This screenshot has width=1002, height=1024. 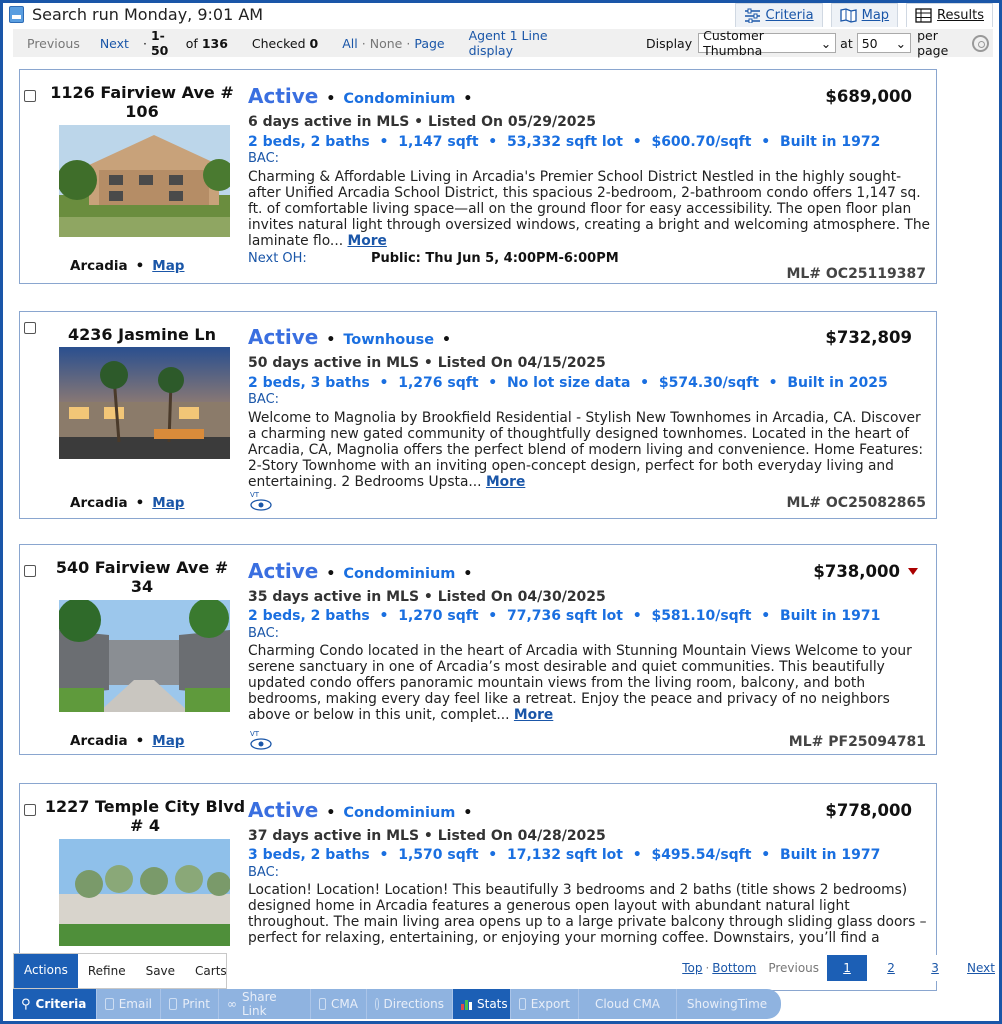 What do you see at coordinates (692, 968) in the screenshot?
I see `pager-top-link: Top` at bounding box center [692, 968].